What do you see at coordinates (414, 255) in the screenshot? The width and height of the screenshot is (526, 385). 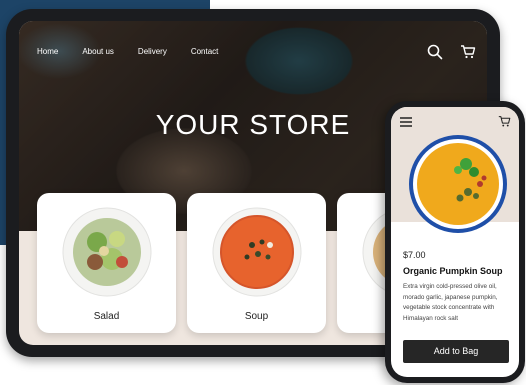 I see `product-price: $7.00` at bounding box center [414, 255].